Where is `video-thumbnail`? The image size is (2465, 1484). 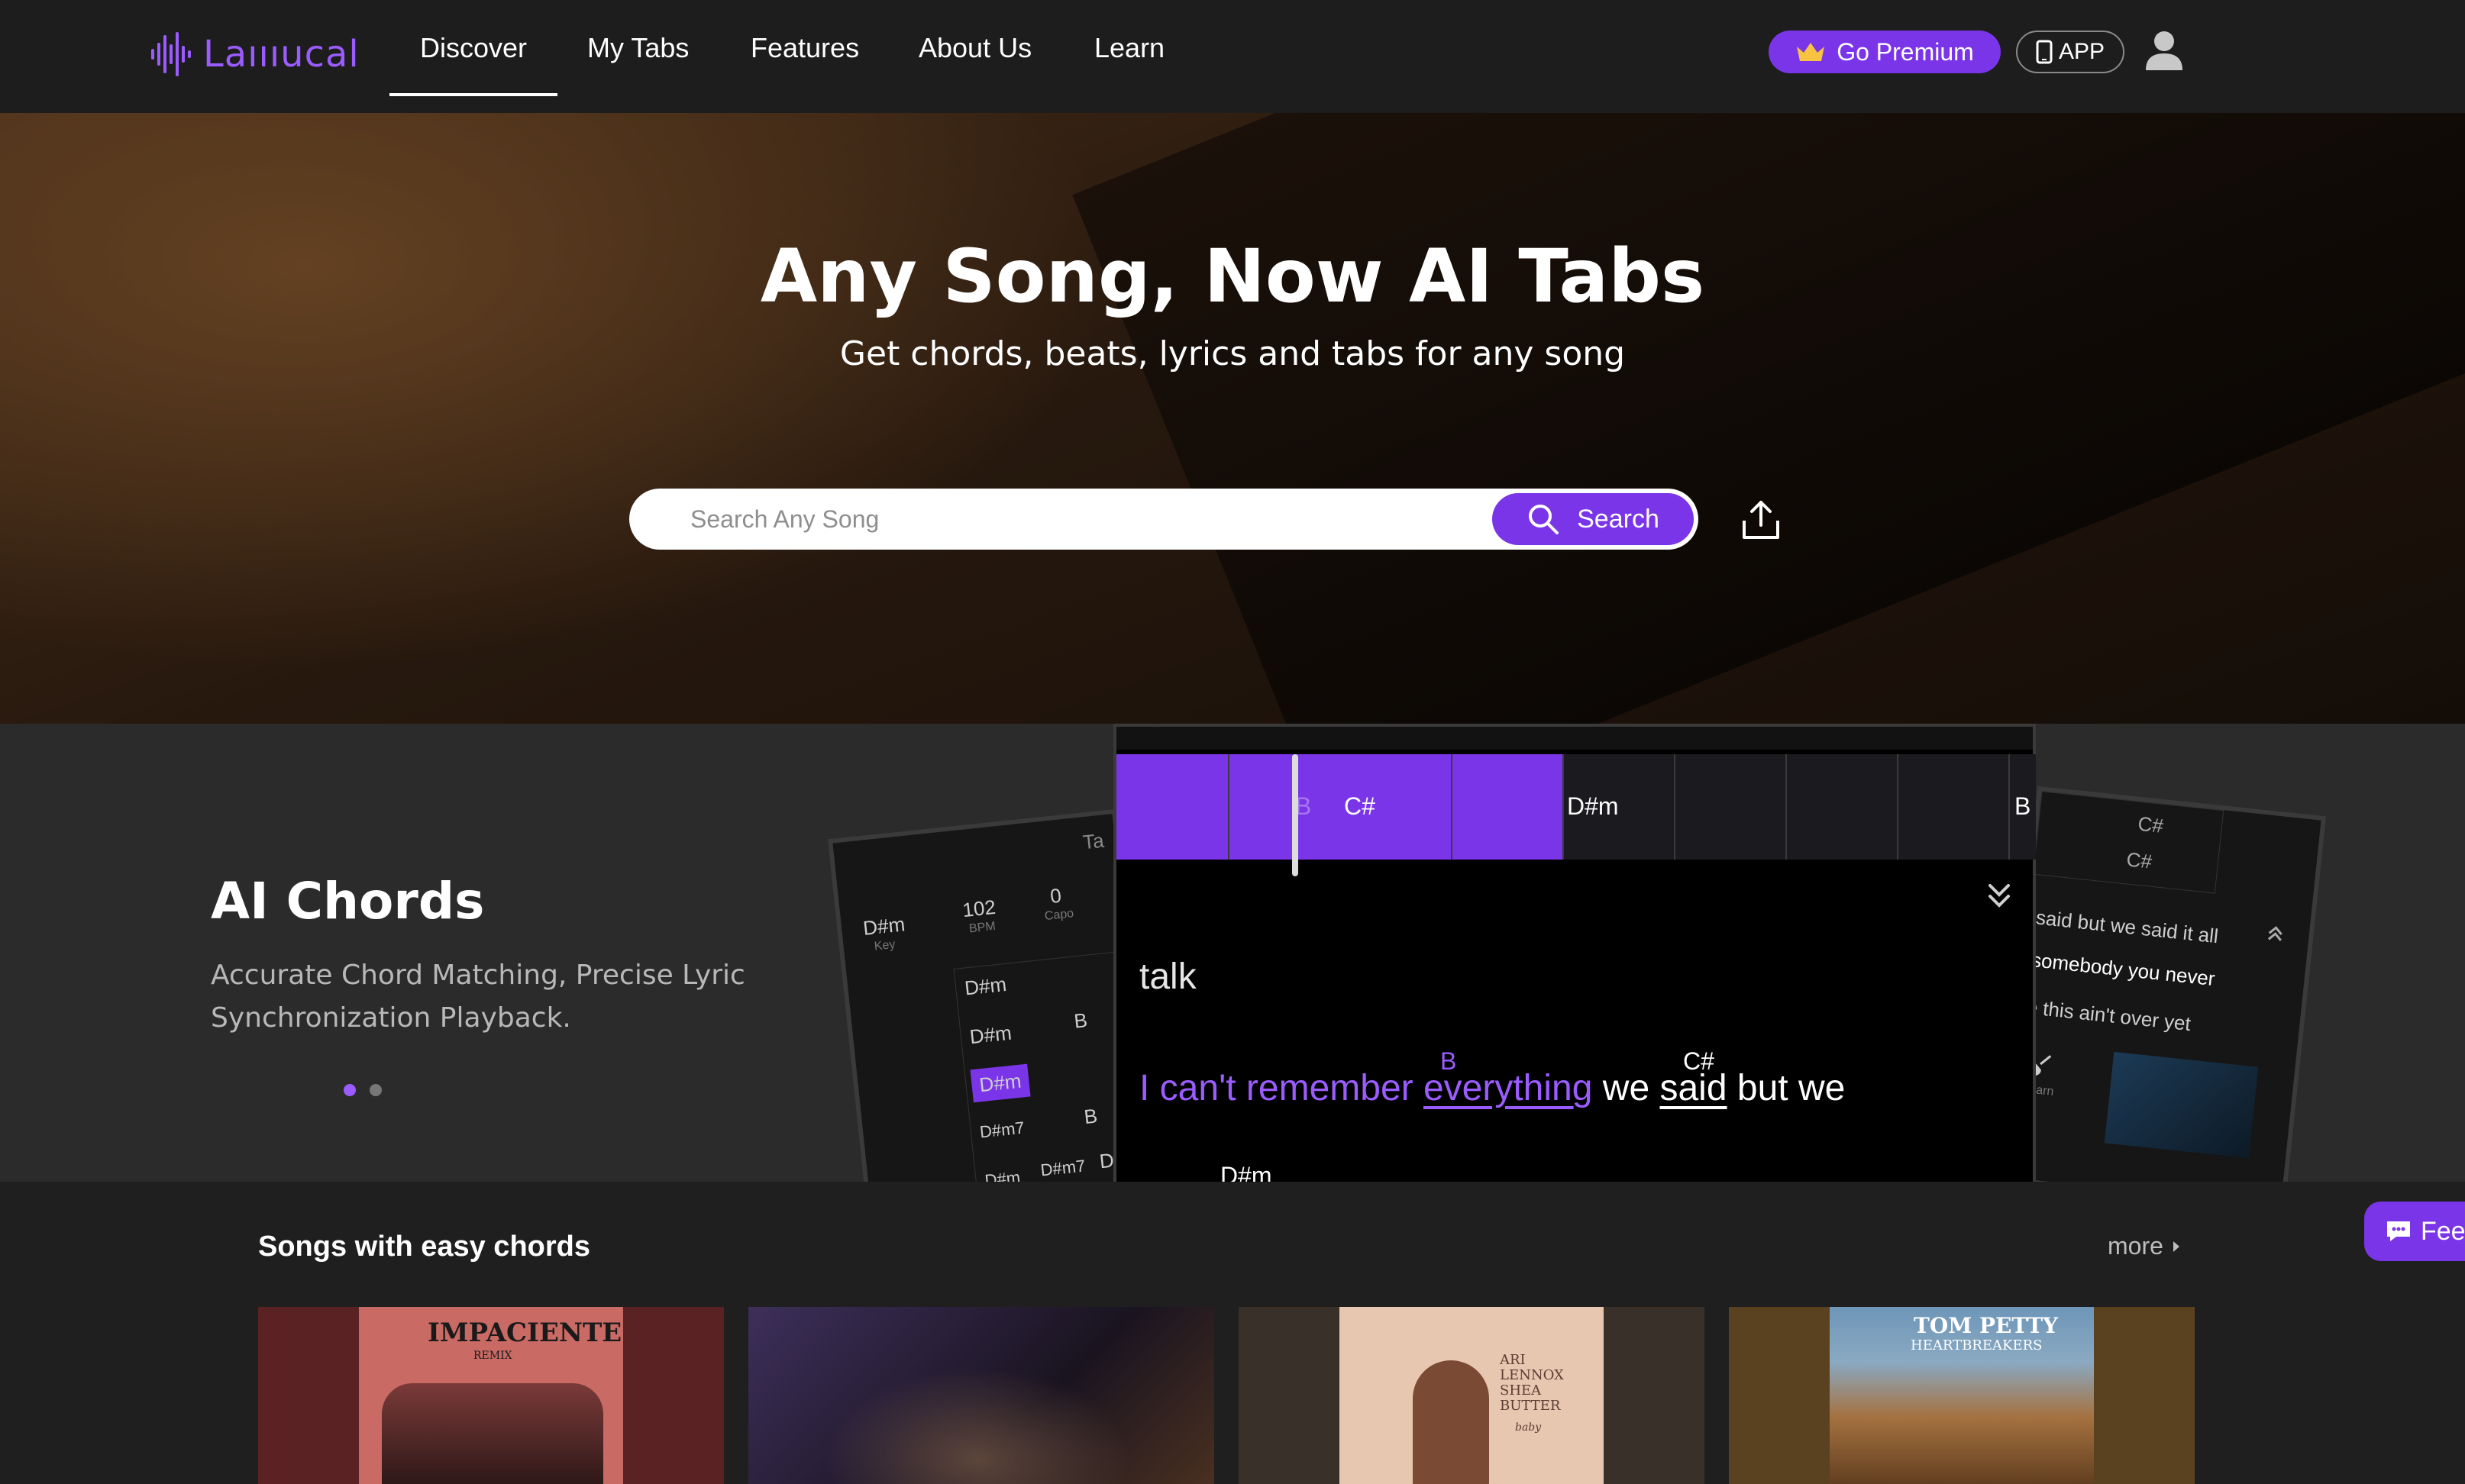 video-thumbnail is located at coordinates (2181, 1105).